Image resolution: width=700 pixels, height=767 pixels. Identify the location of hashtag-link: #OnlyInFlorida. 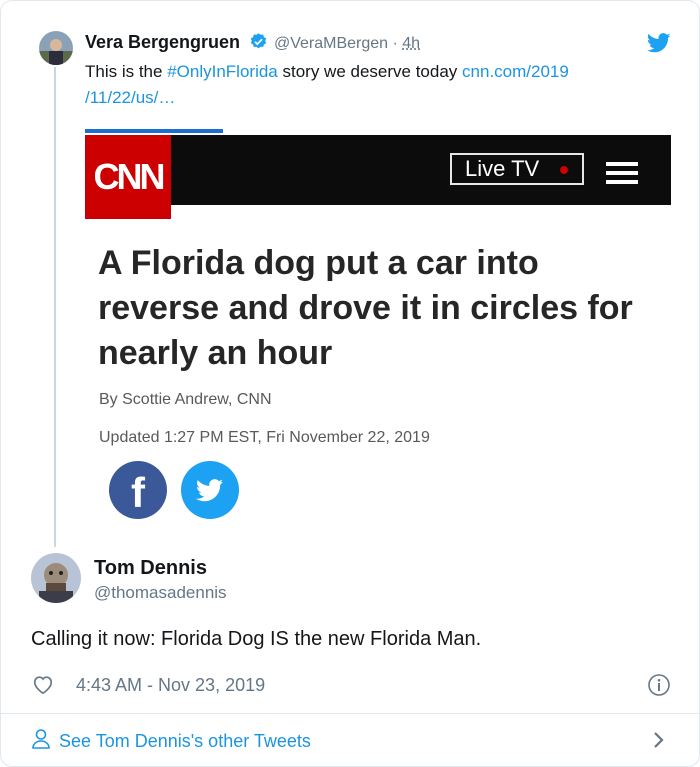
(222, 71).